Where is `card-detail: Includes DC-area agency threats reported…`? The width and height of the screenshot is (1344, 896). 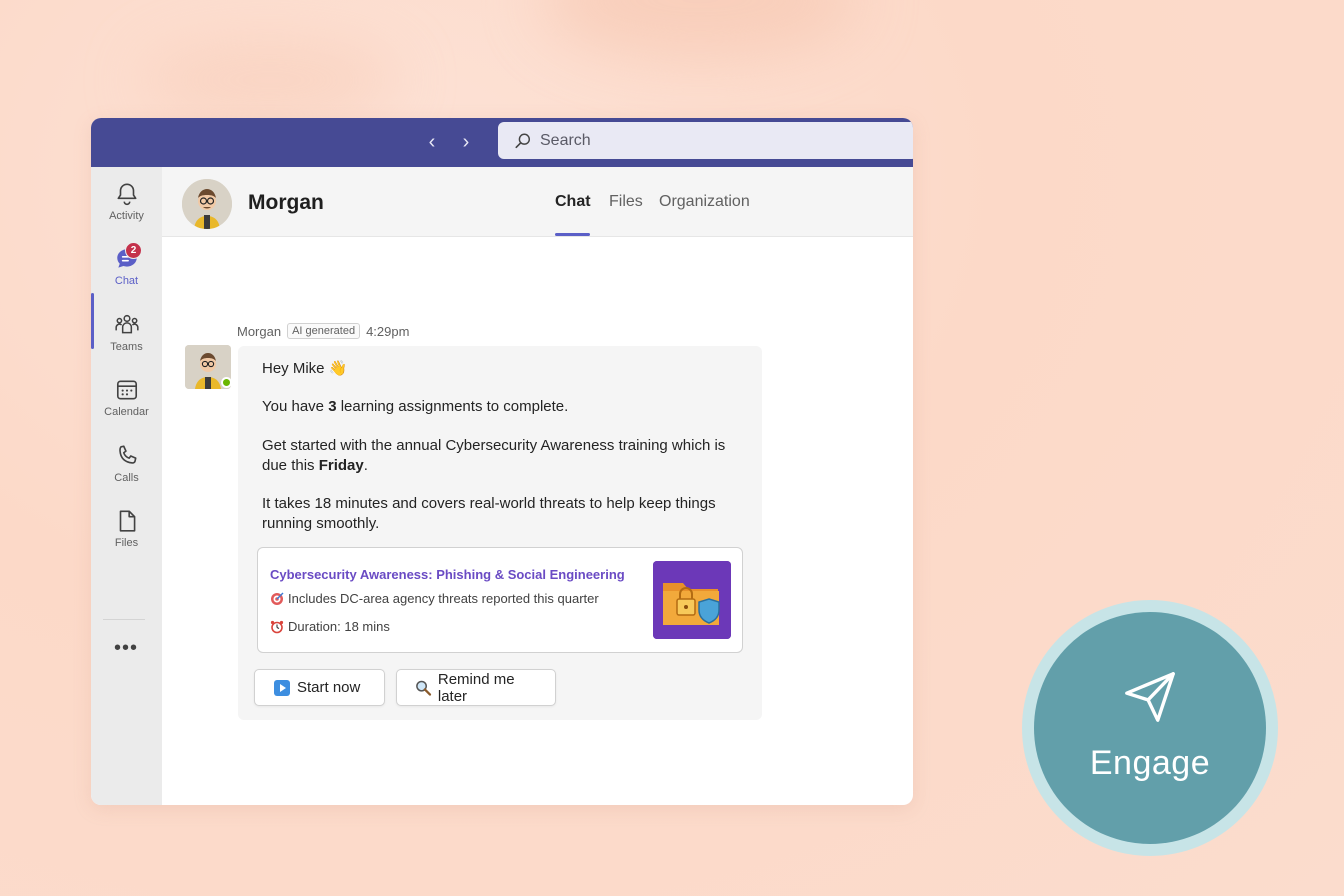 card-detail: Includes DC-area agency threats reported… is located at coordinates (434, 598).